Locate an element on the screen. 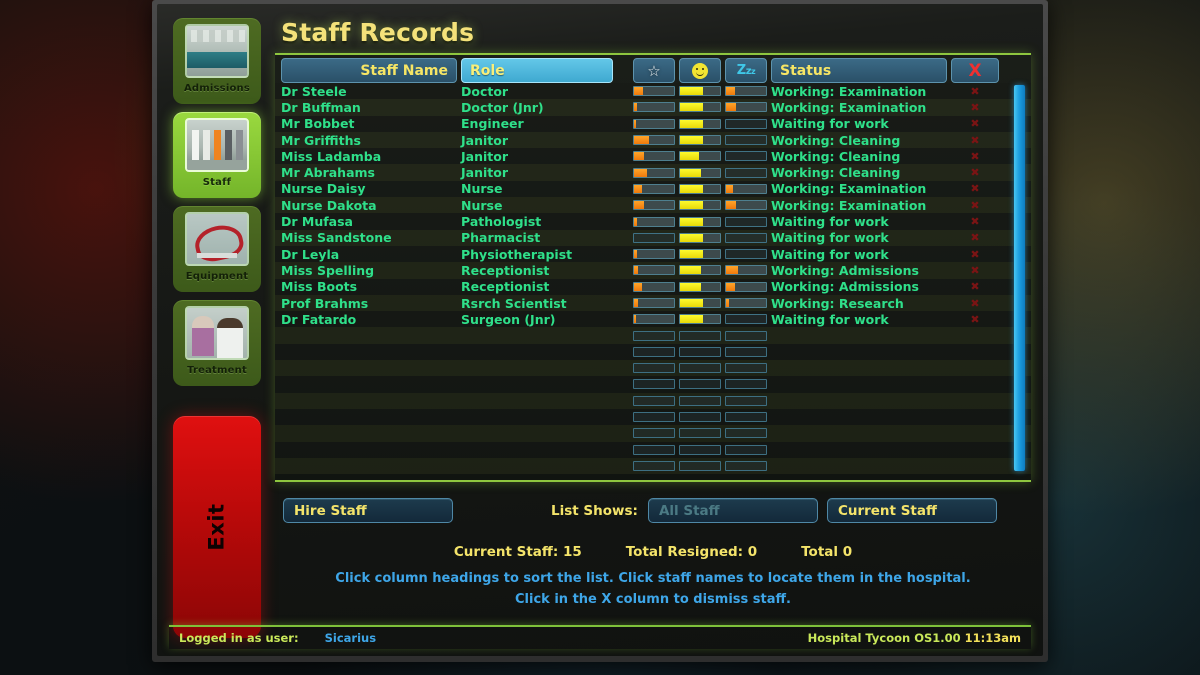  staff-name-cell: Mr Abrahams is located at coordinates (369, 172).